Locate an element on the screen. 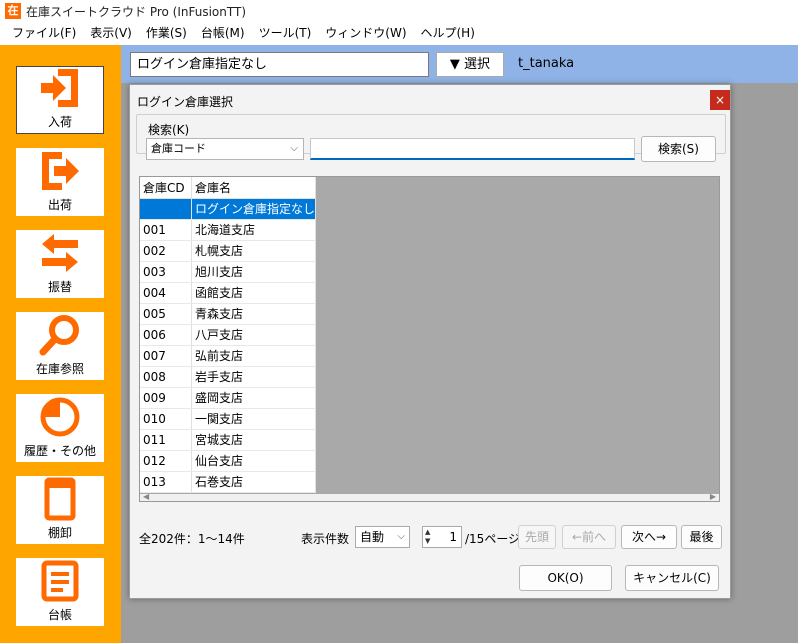 The height and width of the screenshot is (643, 798). table-row: 001 北海道支店 is located at coordinates (228, 230).